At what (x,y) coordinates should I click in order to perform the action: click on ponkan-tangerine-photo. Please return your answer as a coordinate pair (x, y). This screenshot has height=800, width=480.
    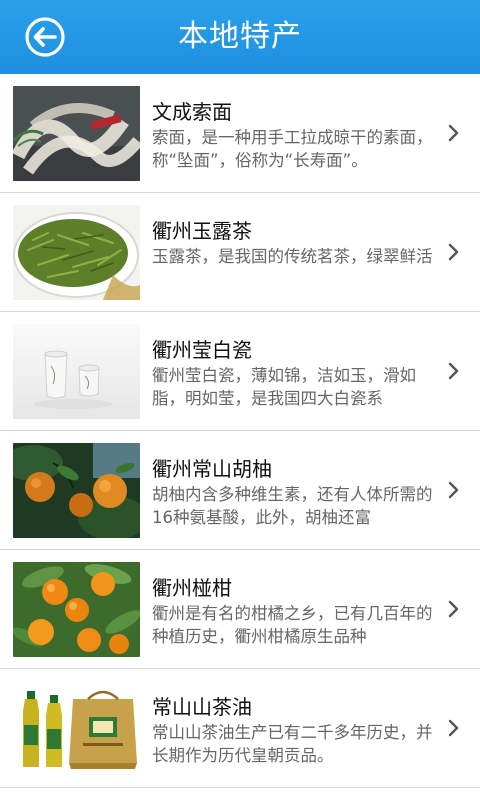
    Looking at the image, I should click on (76, 609).